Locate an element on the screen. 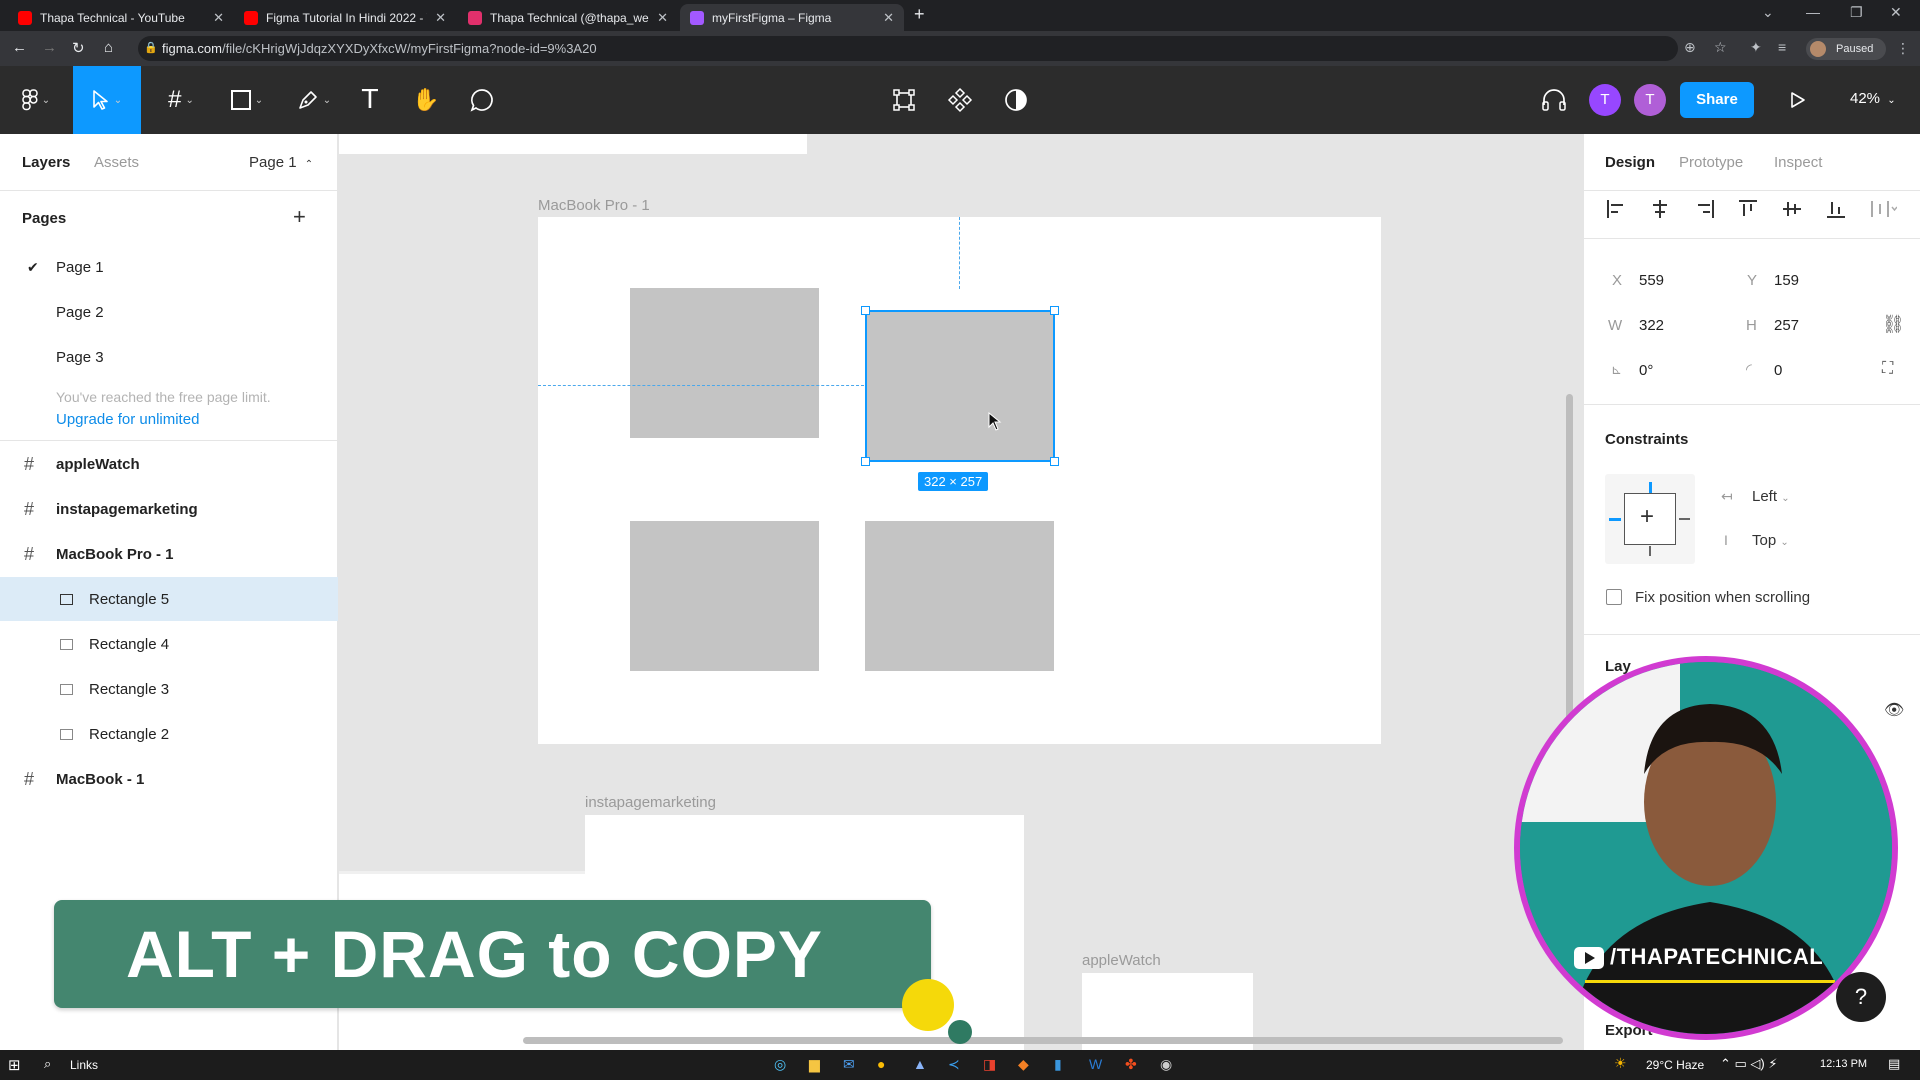  minimize-icon: — is located at coordinates (1813, 12).